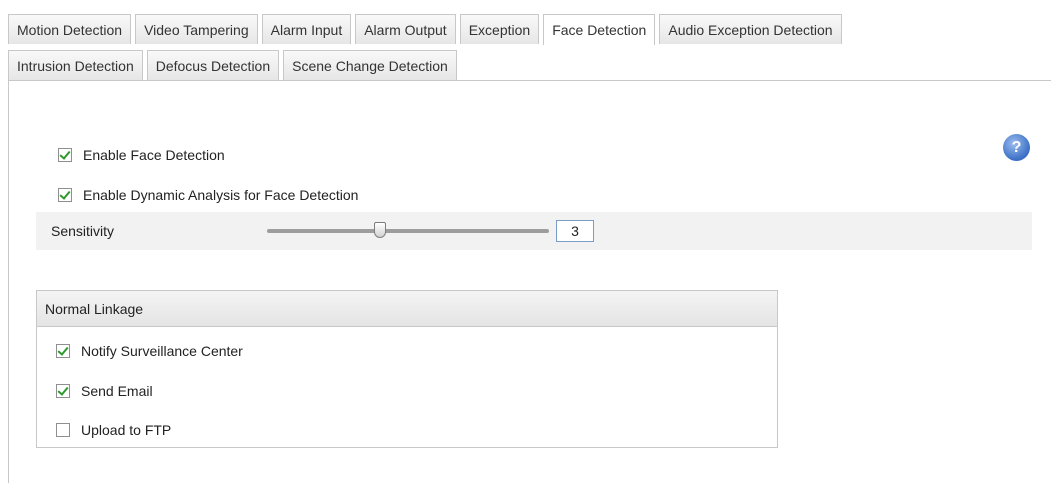 The image size is (1051, 483). I want to click on sensitivity-label: Sensitivity, so click(83, 231).